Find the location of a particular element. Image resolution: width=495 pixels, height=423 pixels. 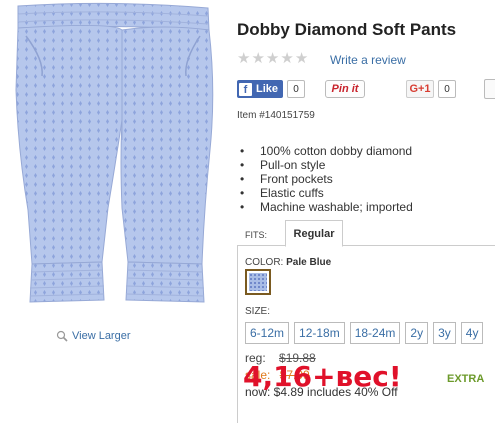

swatch-pattern is located at coordinates (258, 282).